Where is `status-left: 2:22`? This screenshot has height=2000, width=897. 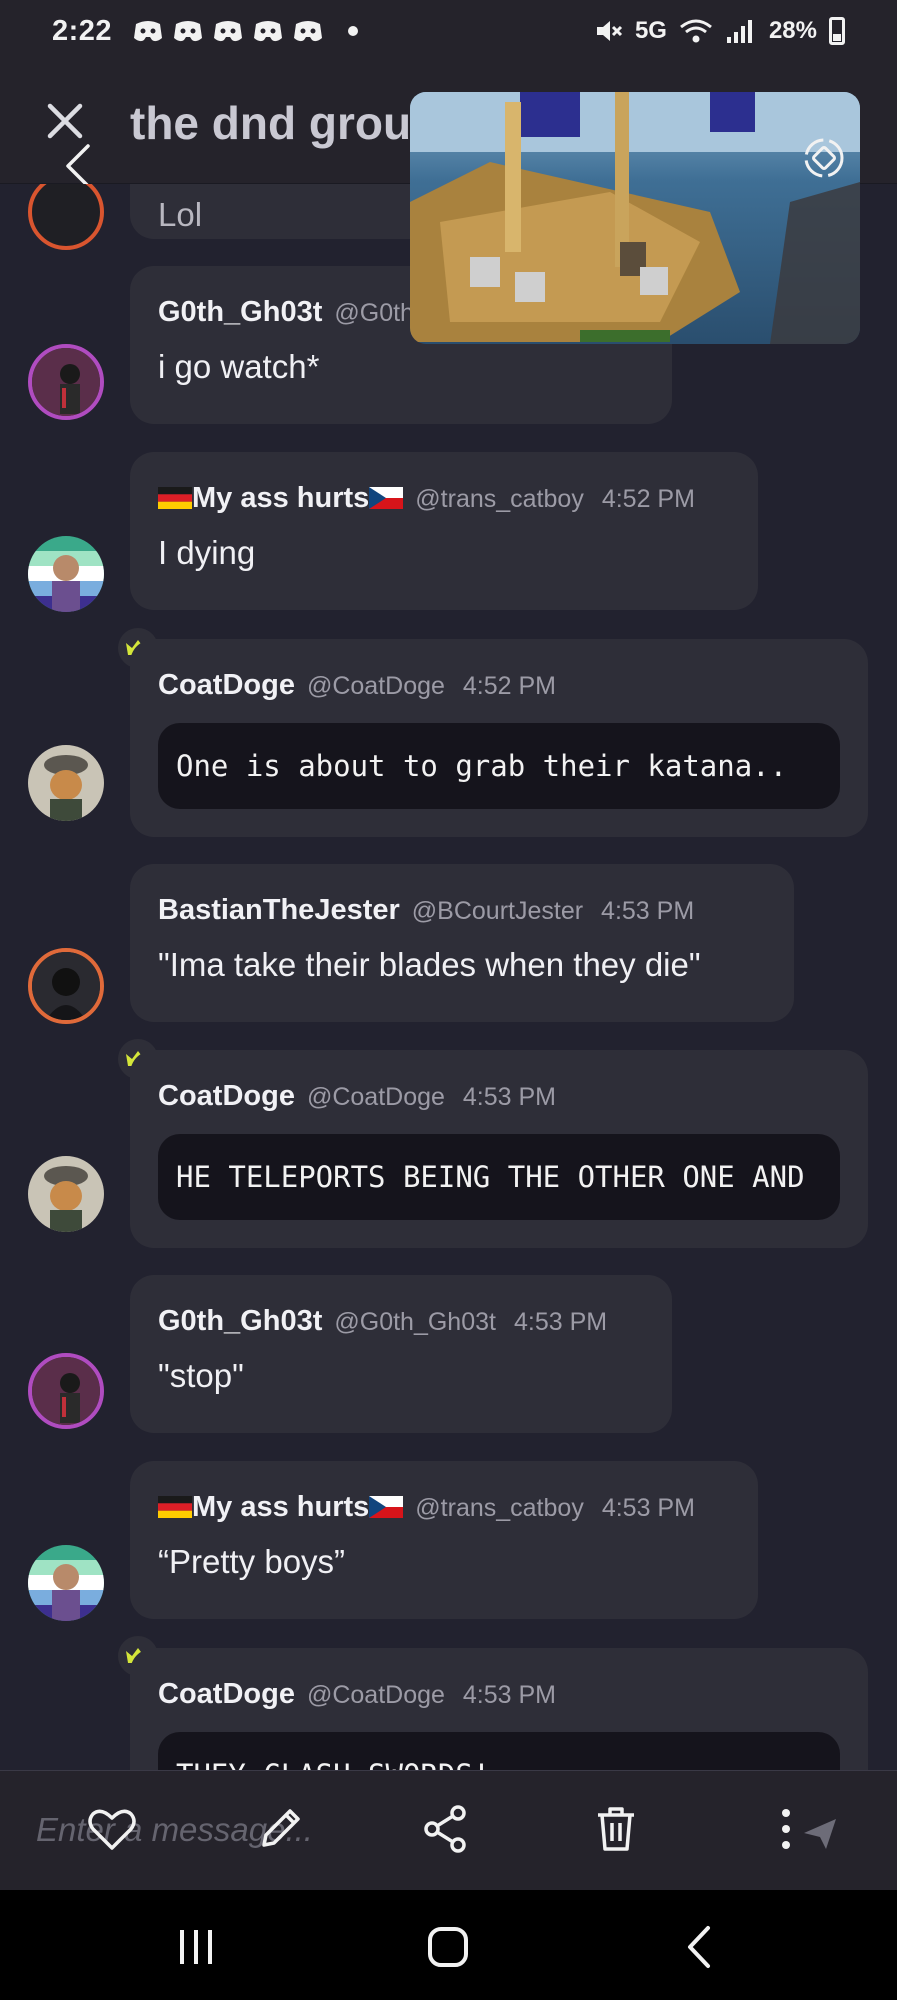 status-left: 2:22 is located at coordinates (205, 31).